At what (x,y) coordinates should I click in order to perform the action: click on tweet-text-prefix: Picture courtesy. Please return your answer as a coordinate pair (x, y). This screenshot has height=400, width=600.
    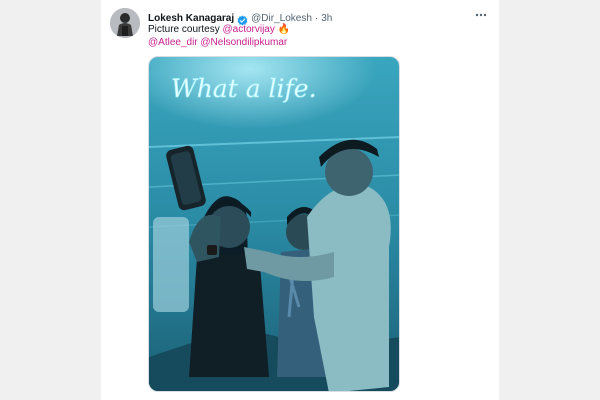
    Looking at the image, I should click on (185, 29).